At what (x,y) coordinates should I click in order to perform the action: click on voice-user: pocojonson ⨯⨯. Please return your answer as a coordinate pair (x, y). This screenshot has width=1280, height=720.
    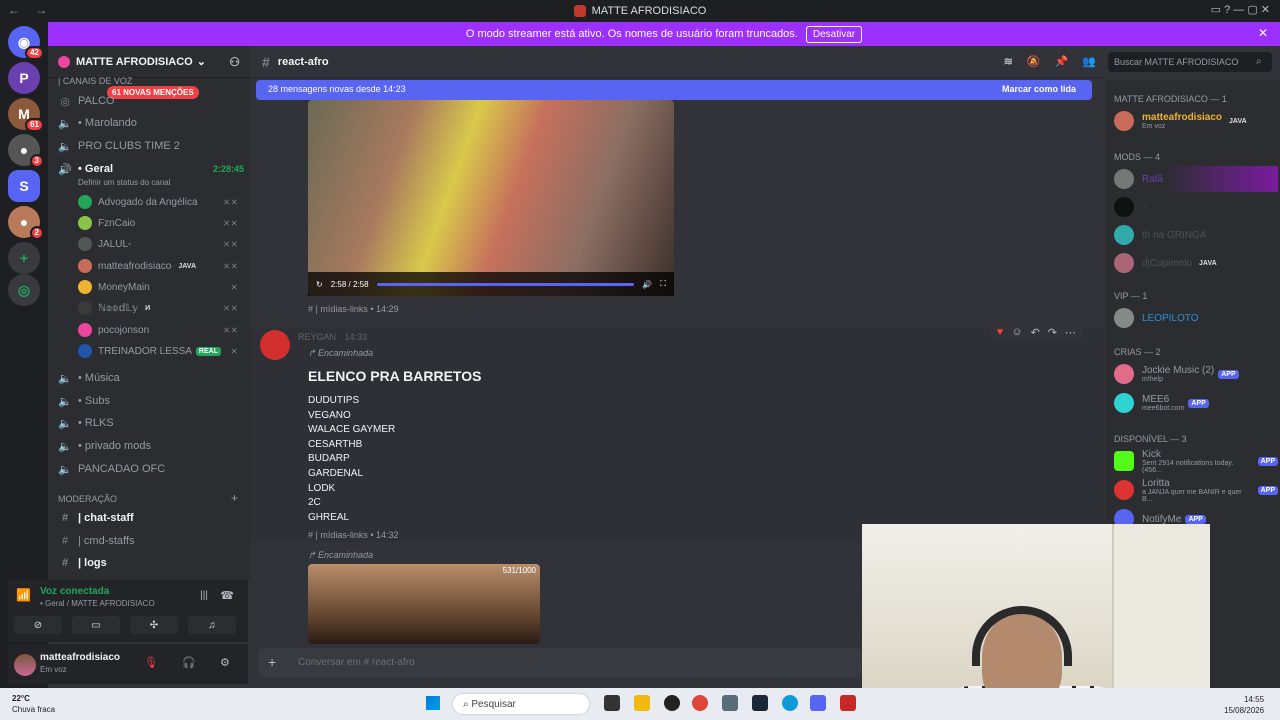
    Looking at the image, I should click on (158, 330).